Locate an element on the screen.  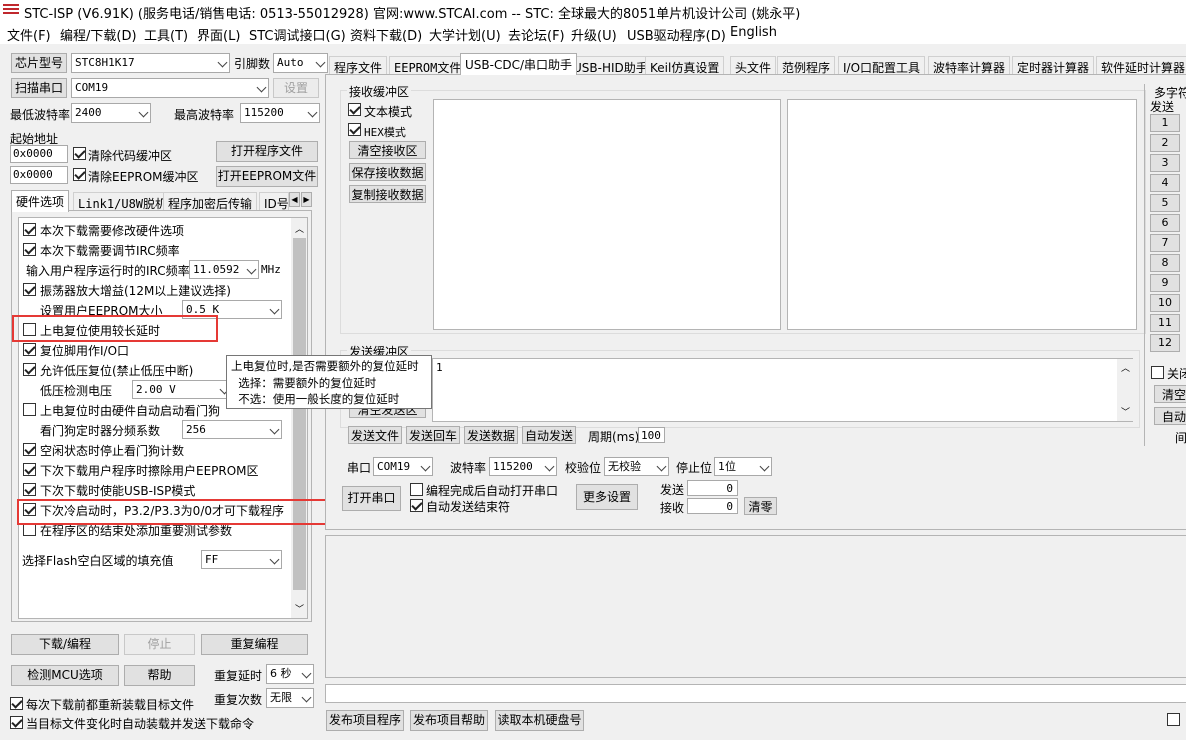
option-watchdog-auto-checkbox is located at coordinates (29, 409).